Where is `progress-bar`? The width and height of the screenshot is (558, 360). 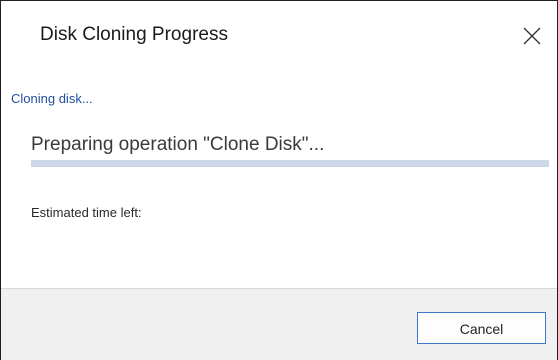
progress-bar is located at coordinates (290, 163).